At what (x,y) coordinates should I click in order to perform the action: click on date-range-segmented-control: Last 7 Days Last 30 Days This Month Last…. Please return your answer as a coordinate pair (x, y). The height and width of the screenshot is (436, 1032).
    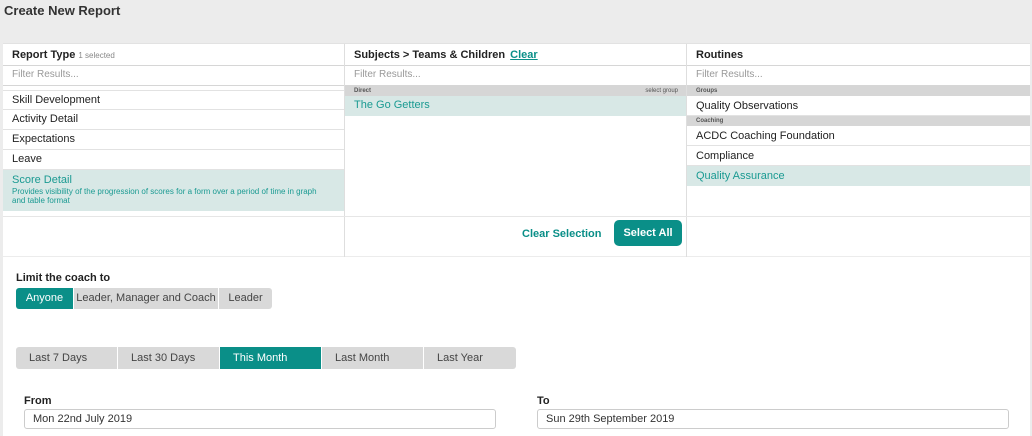
    Looking at the image, I should click on (266, 358).